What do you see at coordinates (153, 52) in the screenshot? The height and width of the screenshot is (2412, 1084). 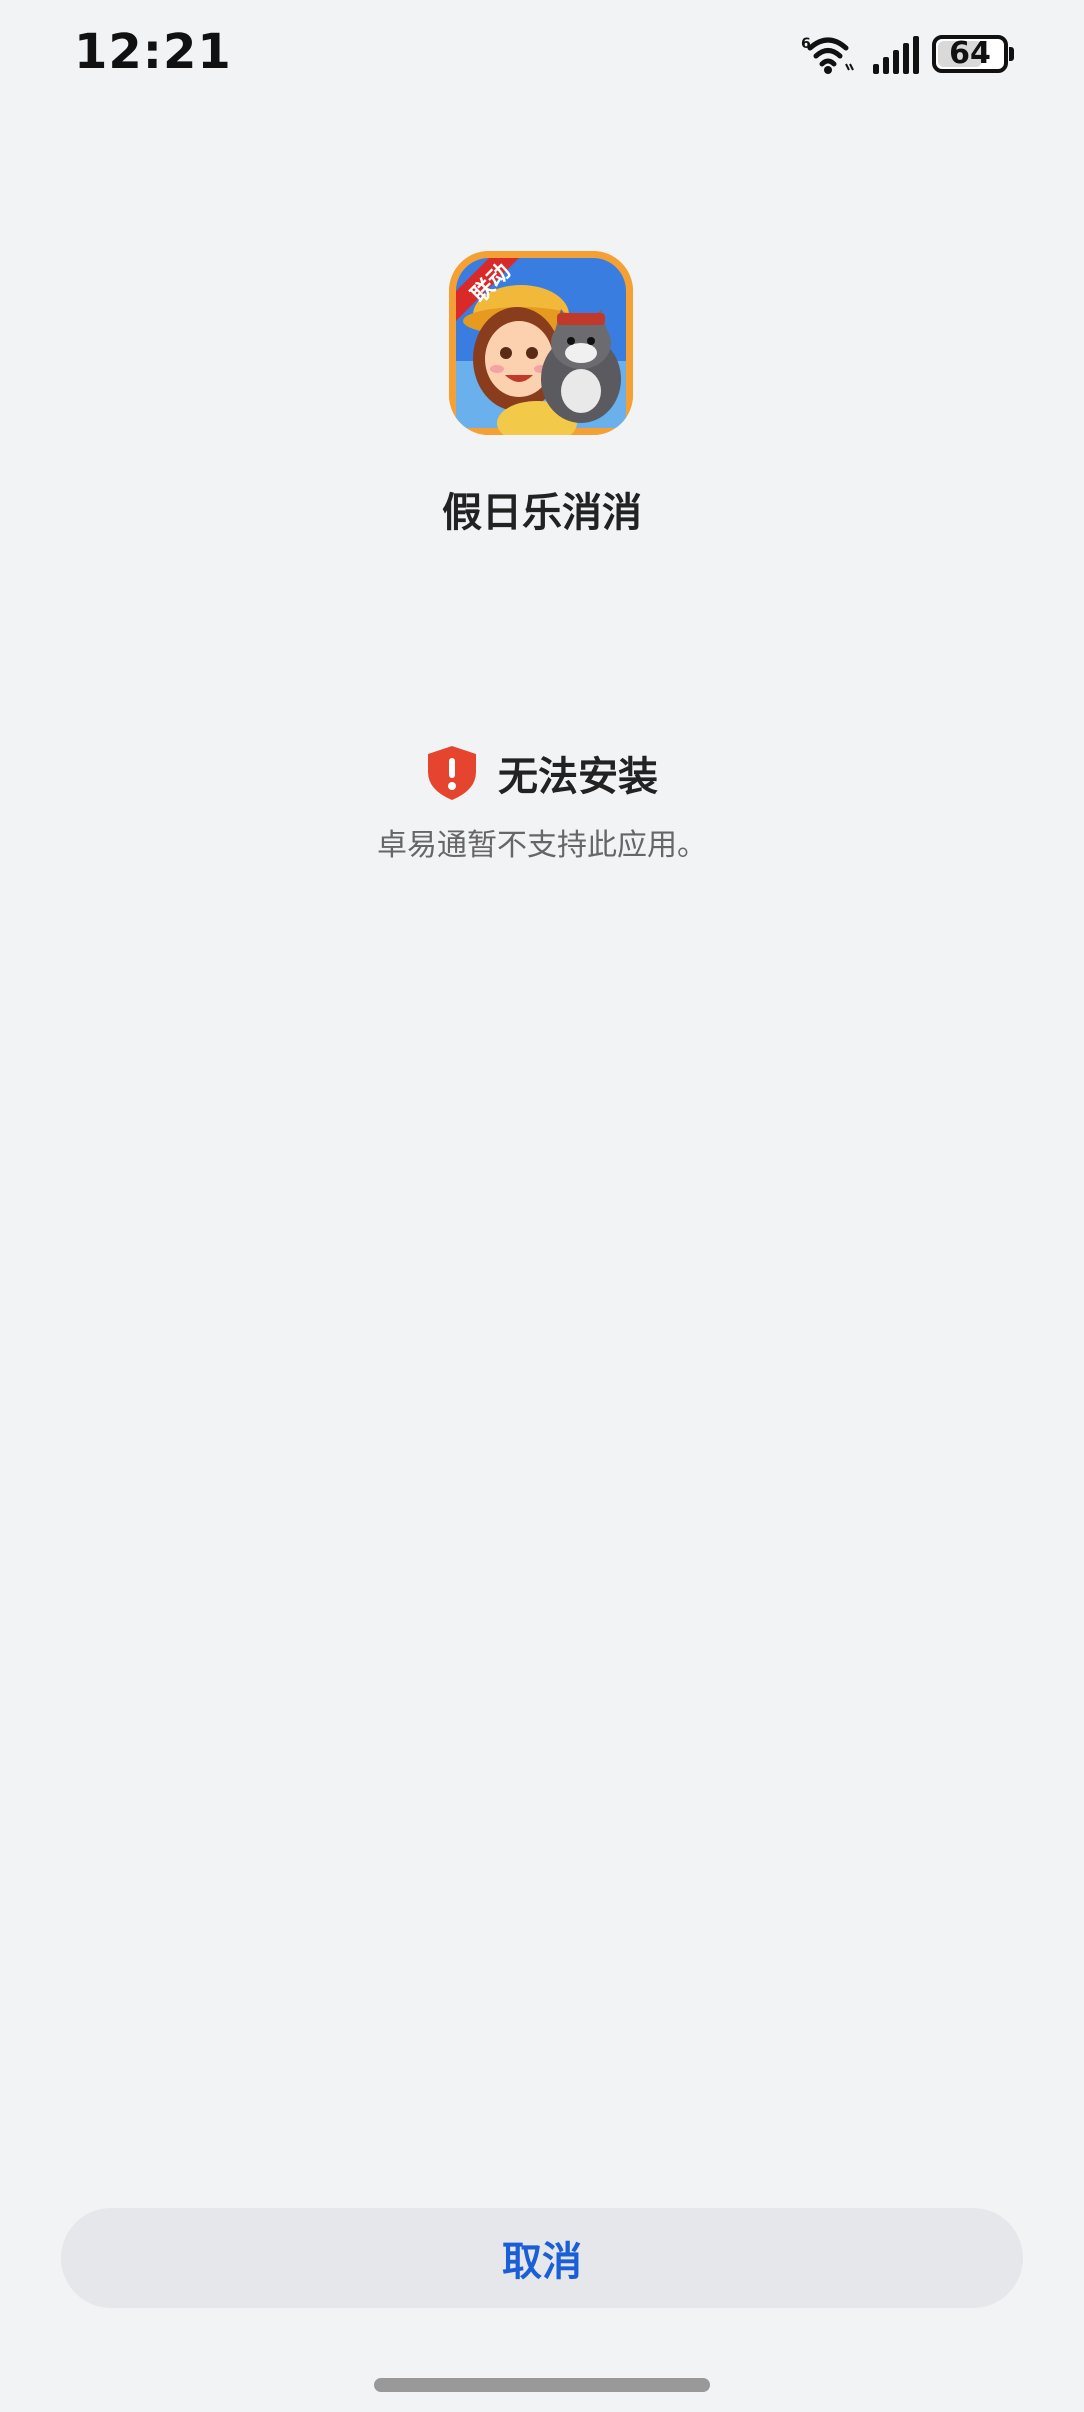 I see `status-time: 12:21` at bounding box center [153, 52].